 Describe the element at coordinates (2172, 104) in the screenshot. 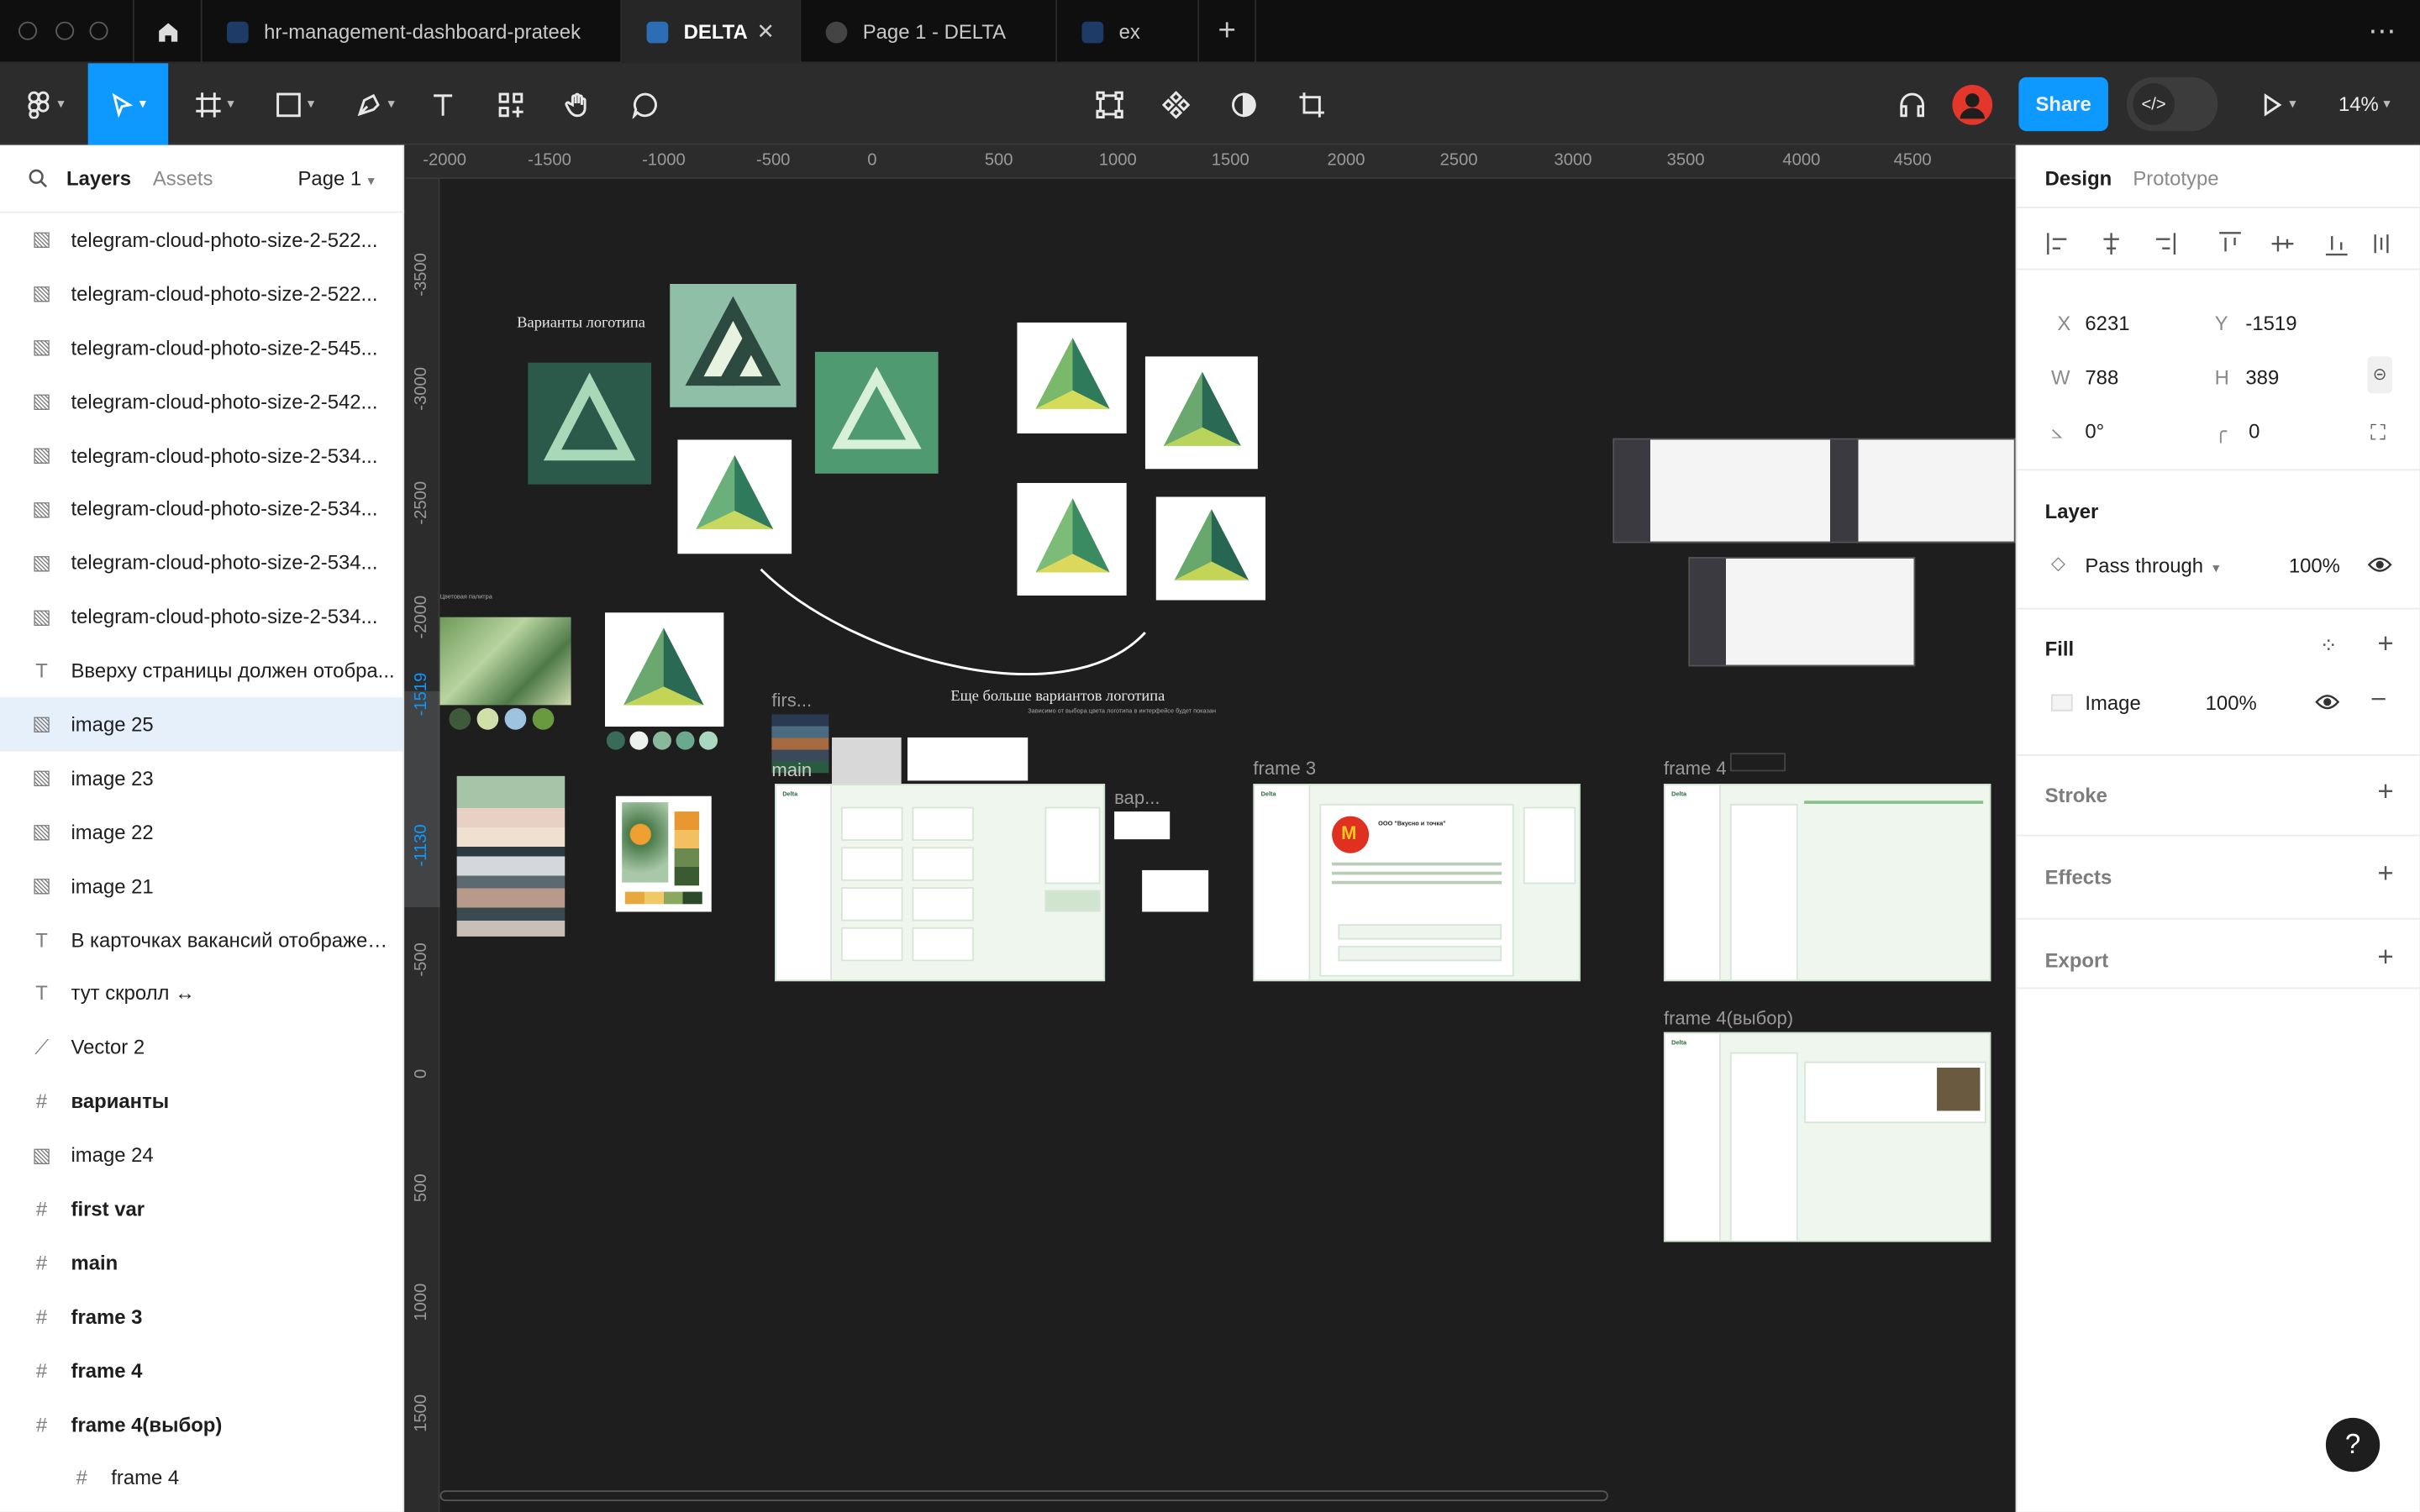

I see `dev-mode-toggle: </>` at that location.